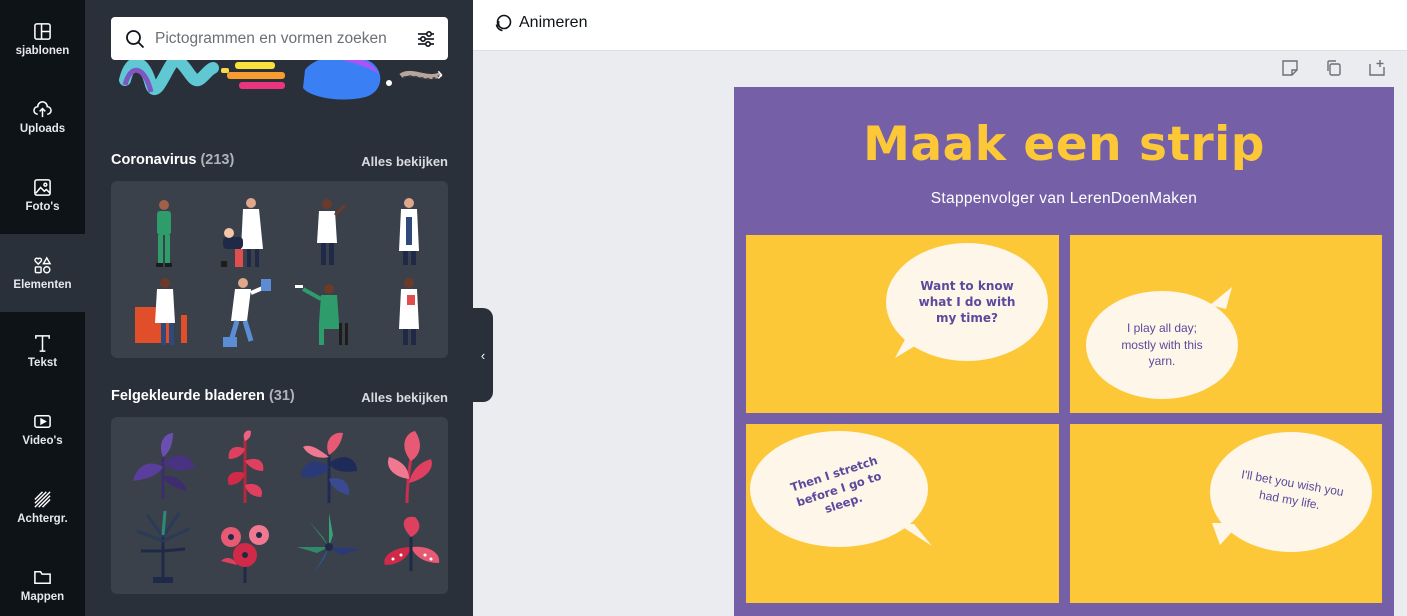  What do you see at coordinates (42, 429) in the screenshot?
I see `nav-item-videos: Video's` at bounding box center [42, 429].